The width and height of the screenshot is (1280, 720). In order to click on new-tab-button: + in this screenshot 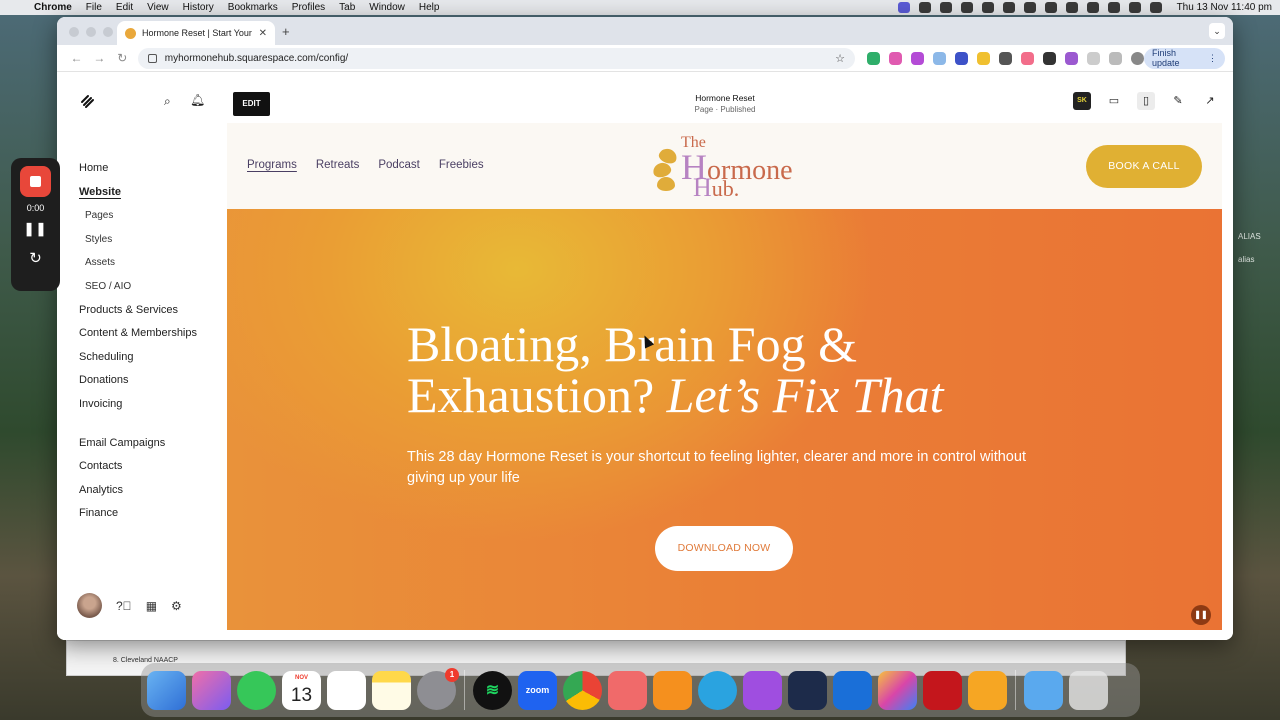, I will do `click(286, 31)`.